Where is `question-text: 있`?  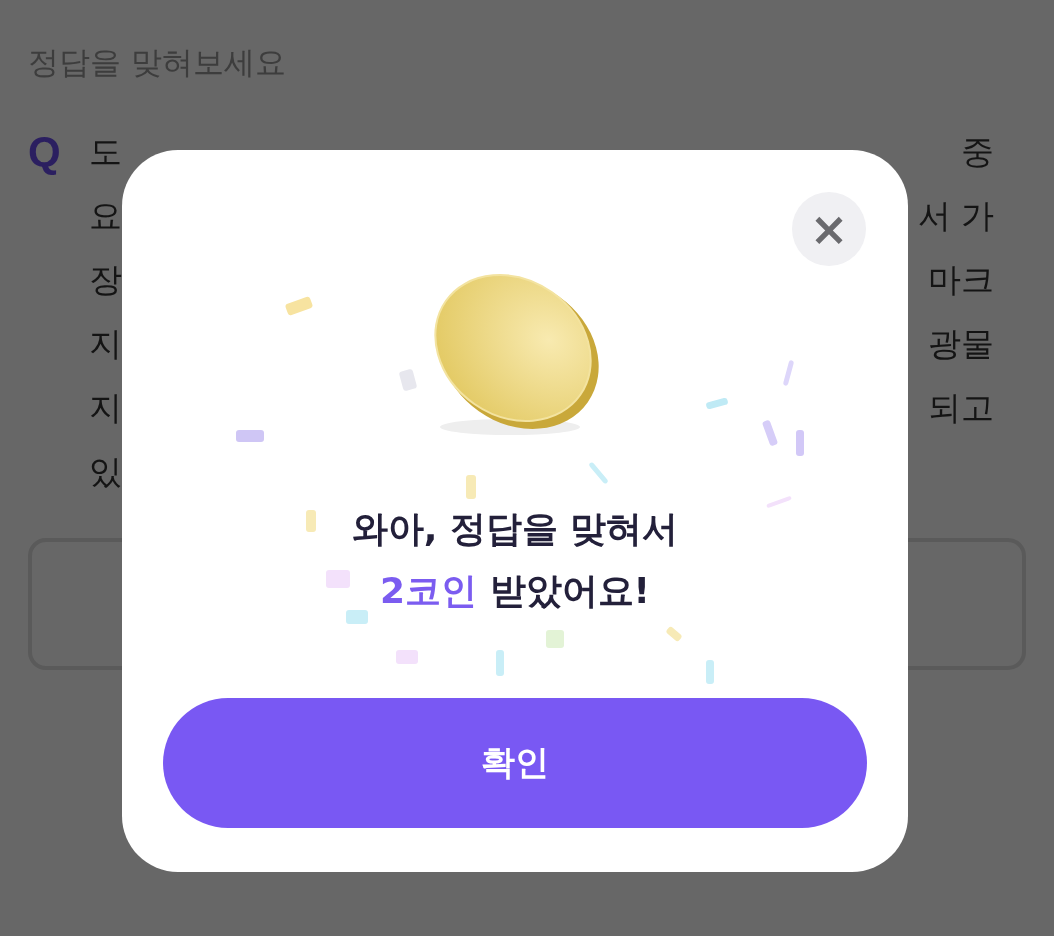
question-text: 있 is located at coordinates (105, 472).